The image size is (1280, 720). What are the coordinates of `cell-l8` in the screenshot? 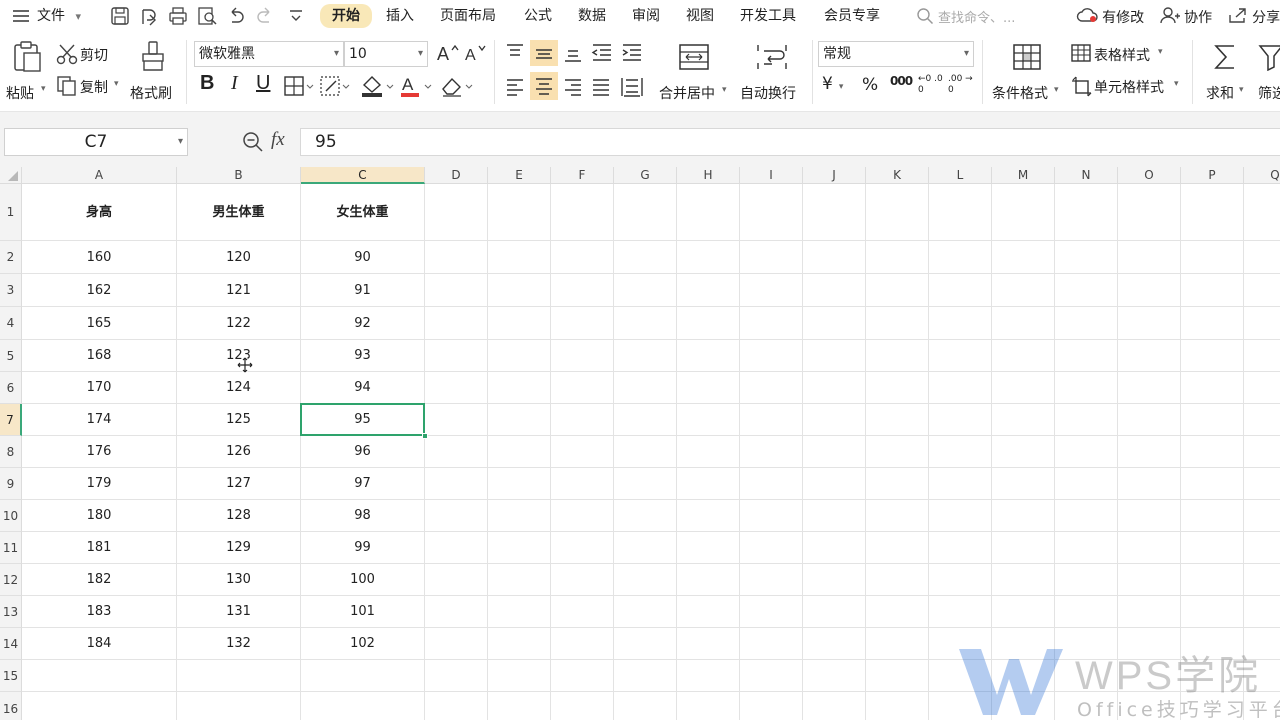 It's located at (960, 452).